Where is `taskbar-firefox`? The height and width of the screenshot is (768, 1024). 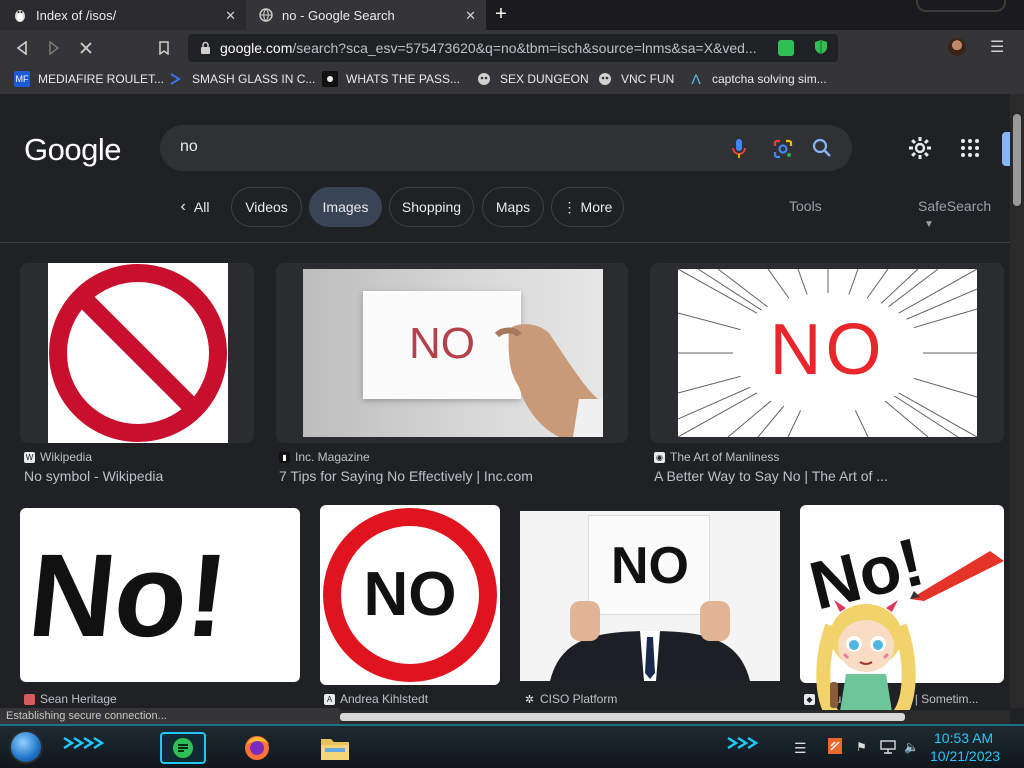
taskbar-firefox is located at coordinates (257, 748).